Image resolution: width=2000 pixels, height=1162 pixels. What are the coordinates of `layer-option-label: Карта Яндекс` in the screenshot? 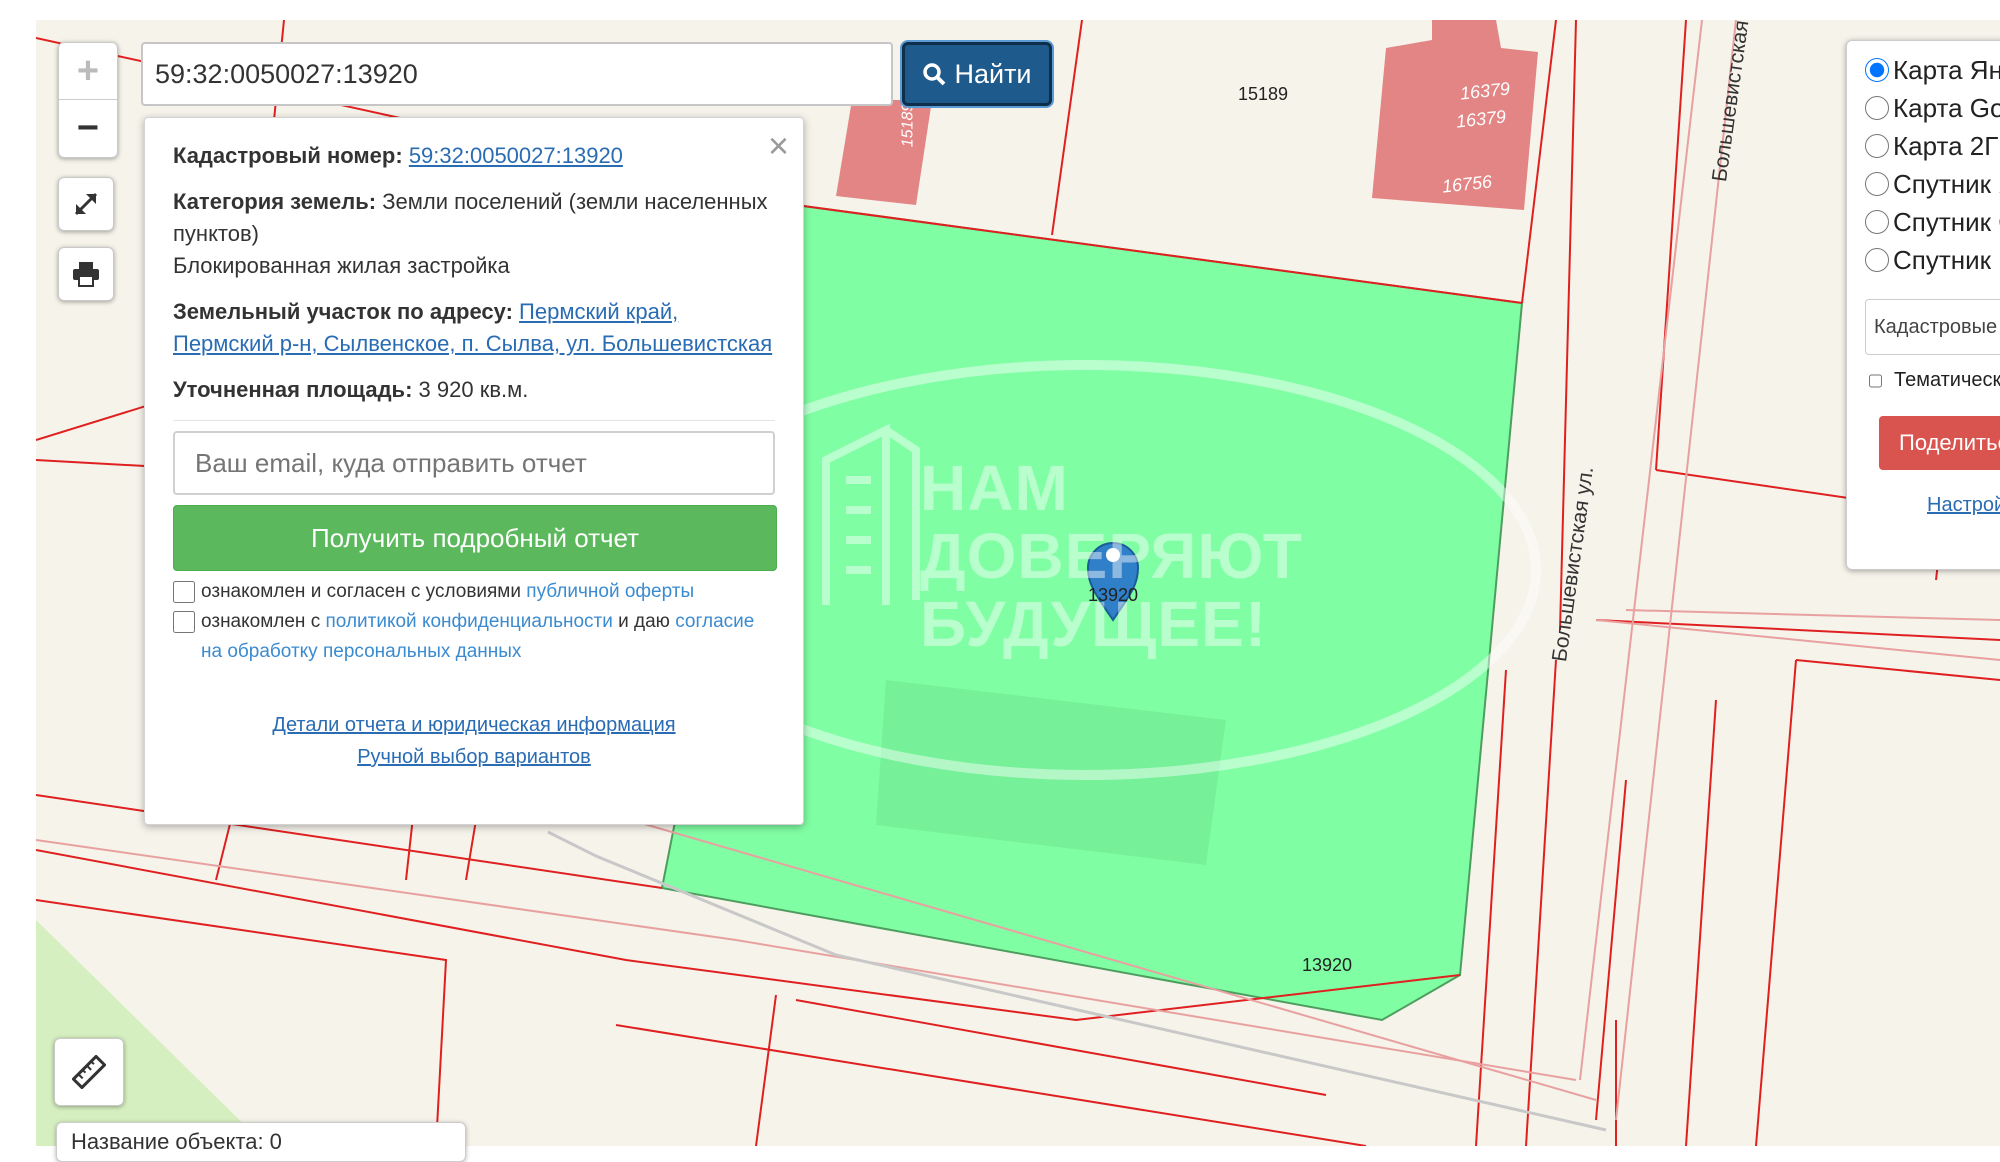 It's located at (1946, 69).